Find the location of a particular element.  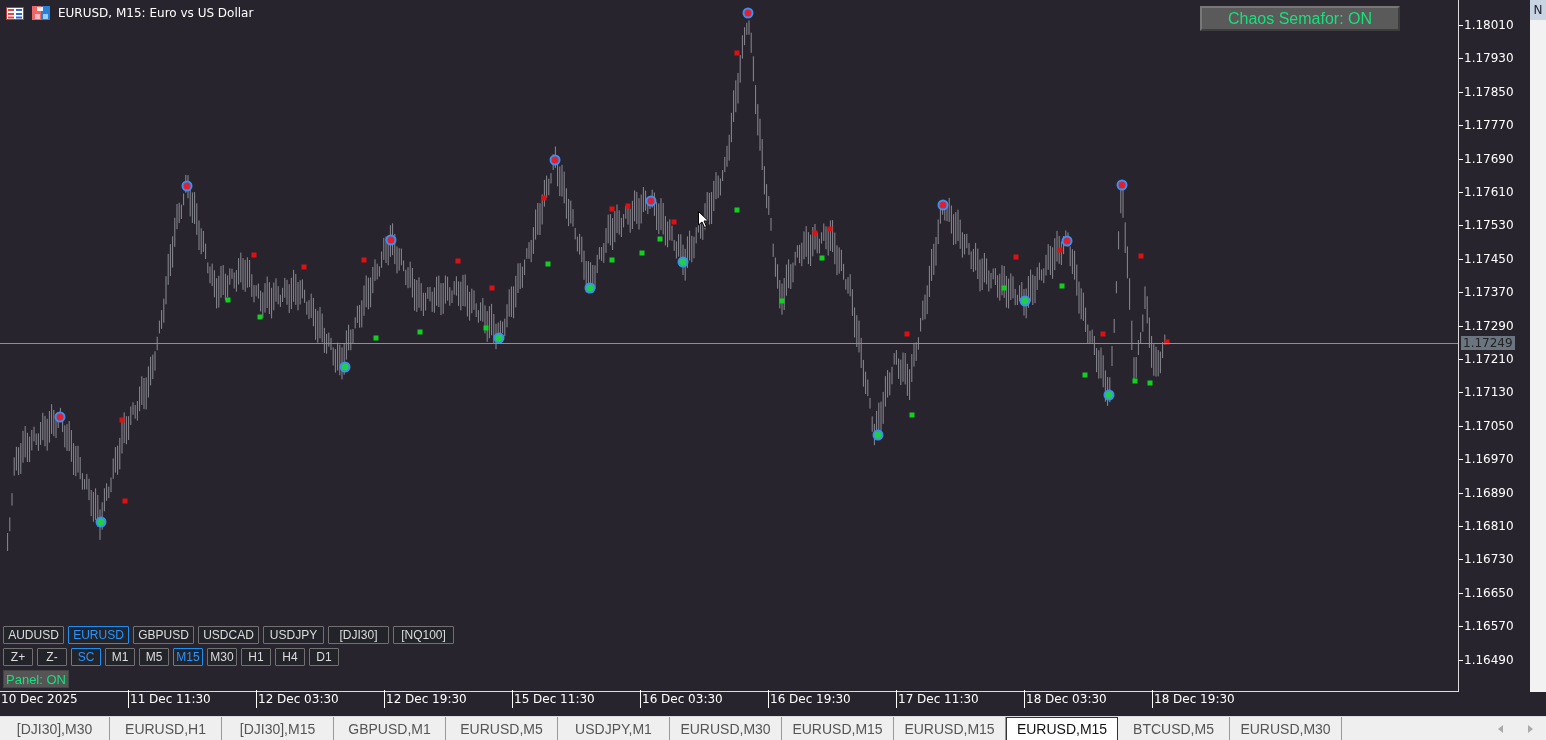

symbol-button: [NQ100] is located at coordinates (423, 635).